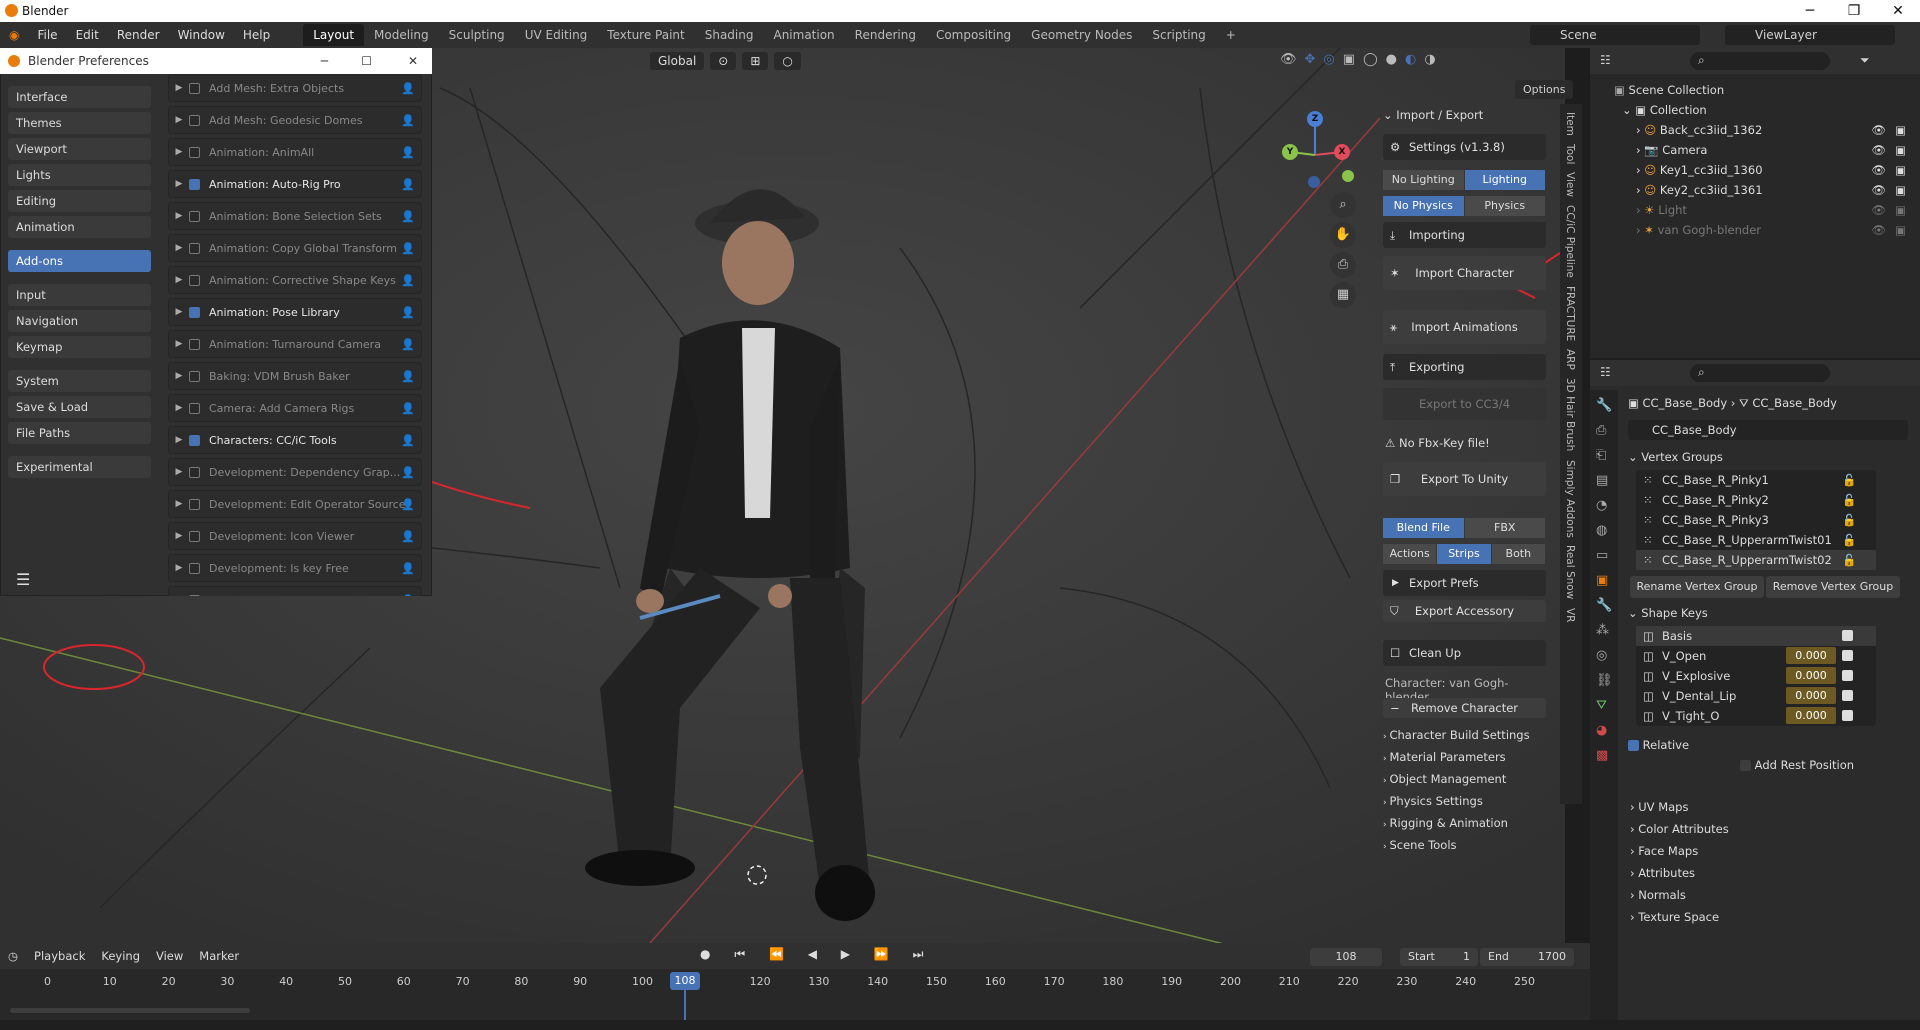 Image resolution: width=1920 pixels, height=1030 pixels. What do you see at coordinates (295, 408) in the screenshot?
I see `addon-row: ▶ Camera: Add Camera Rigs 👤` at bounding box center [295, 408].